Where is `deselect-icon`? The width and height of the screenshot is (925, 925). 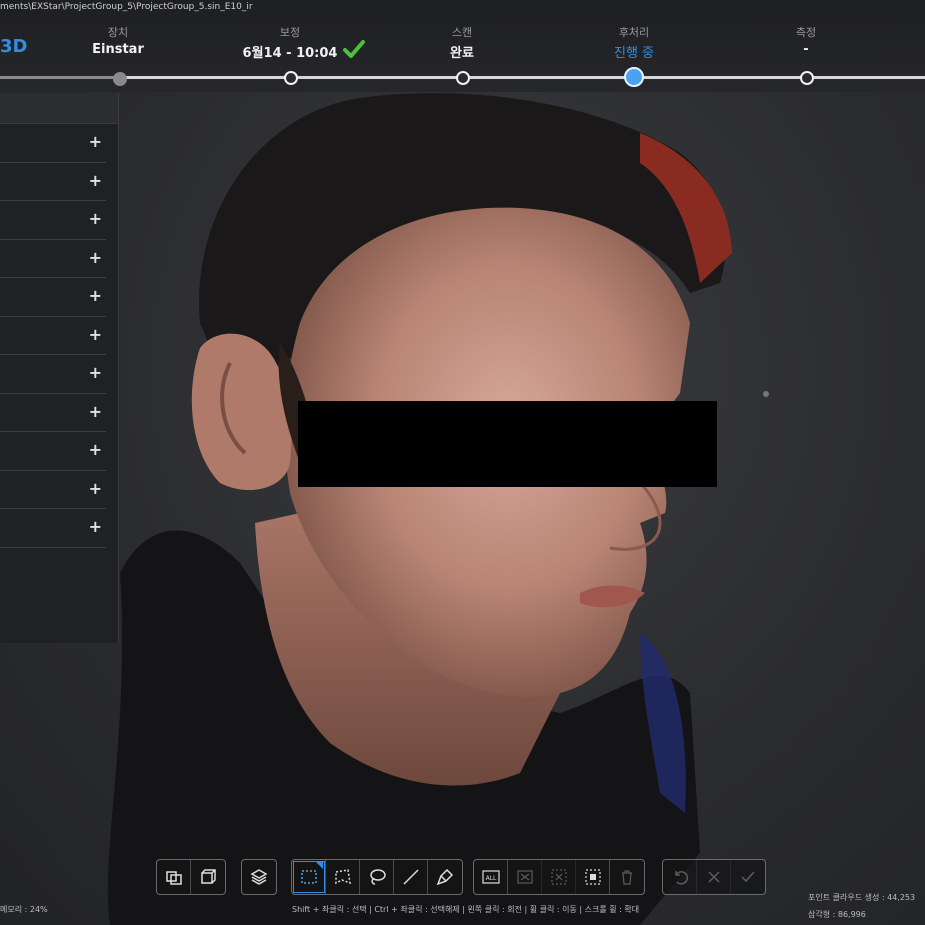 deselect-icon is located at coordinates (524, 877).